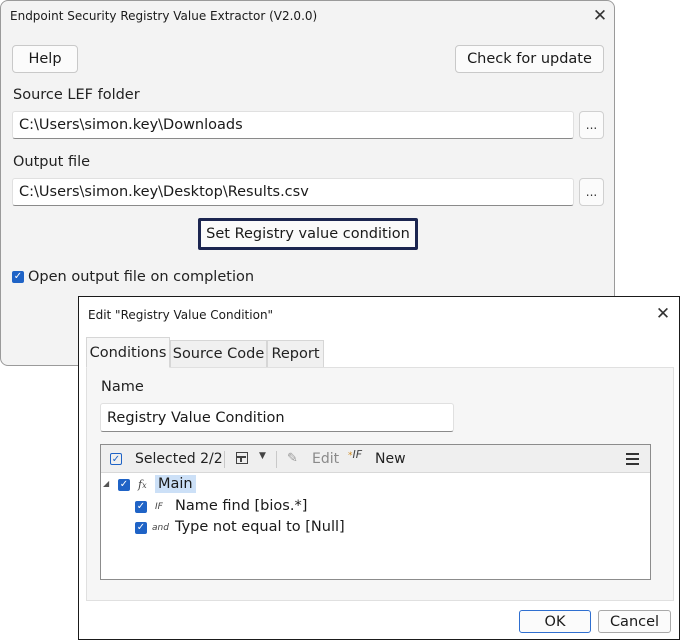 The width and height of the screenshot is (680, 640). Describe the element at coordinates (141, 507) in the screenshot. I see `name-find-checkbox-icon: ✓` at that location.